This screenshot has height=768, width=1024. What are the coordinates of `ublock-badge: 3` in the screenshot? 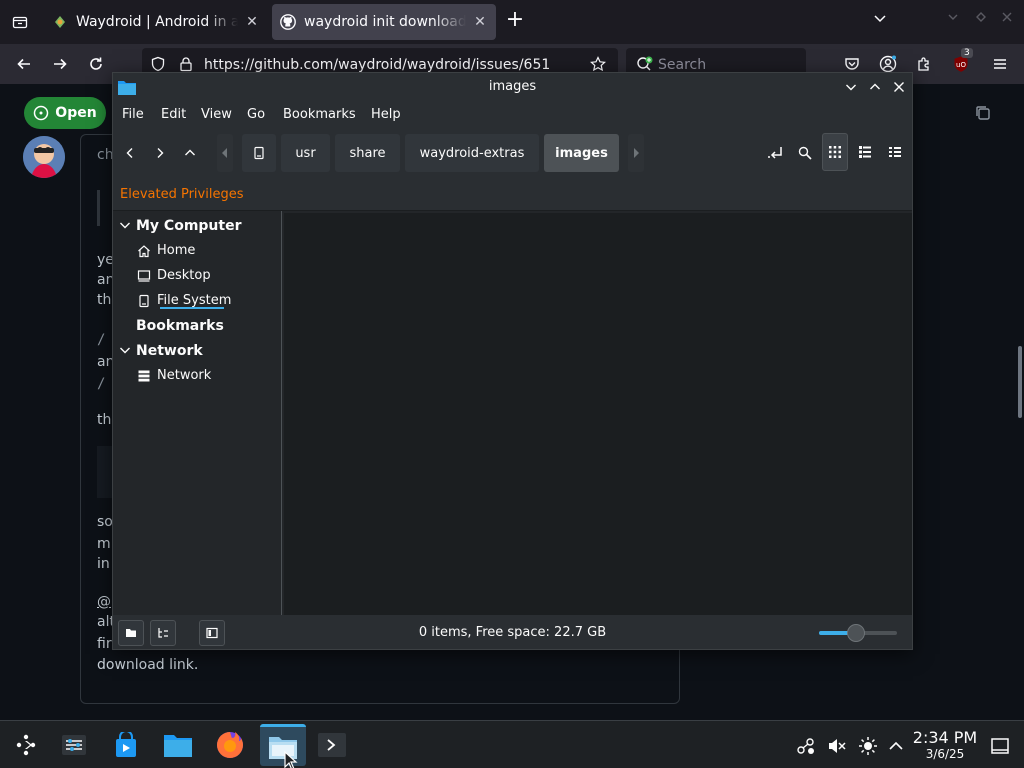 It's located at (967, 53).